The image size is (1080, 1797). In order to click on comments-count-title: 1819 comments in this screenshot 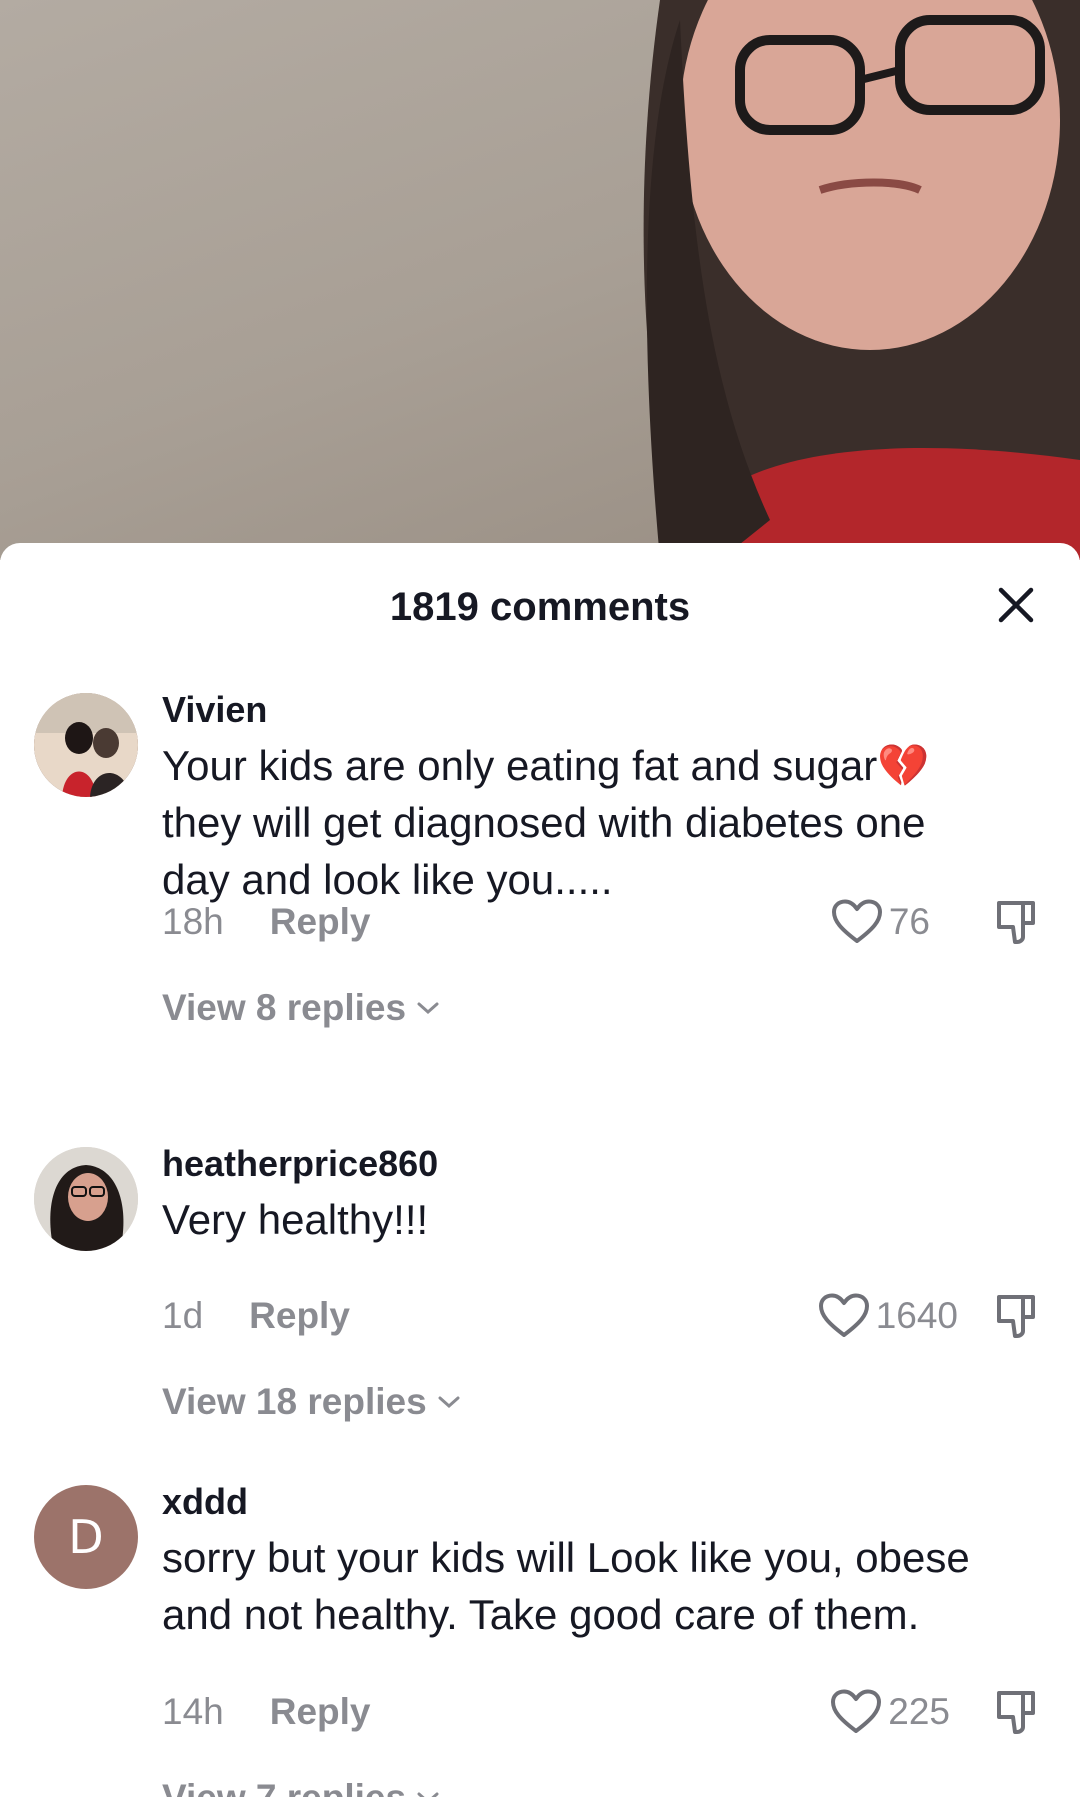, I will do `click(540, 607)`.